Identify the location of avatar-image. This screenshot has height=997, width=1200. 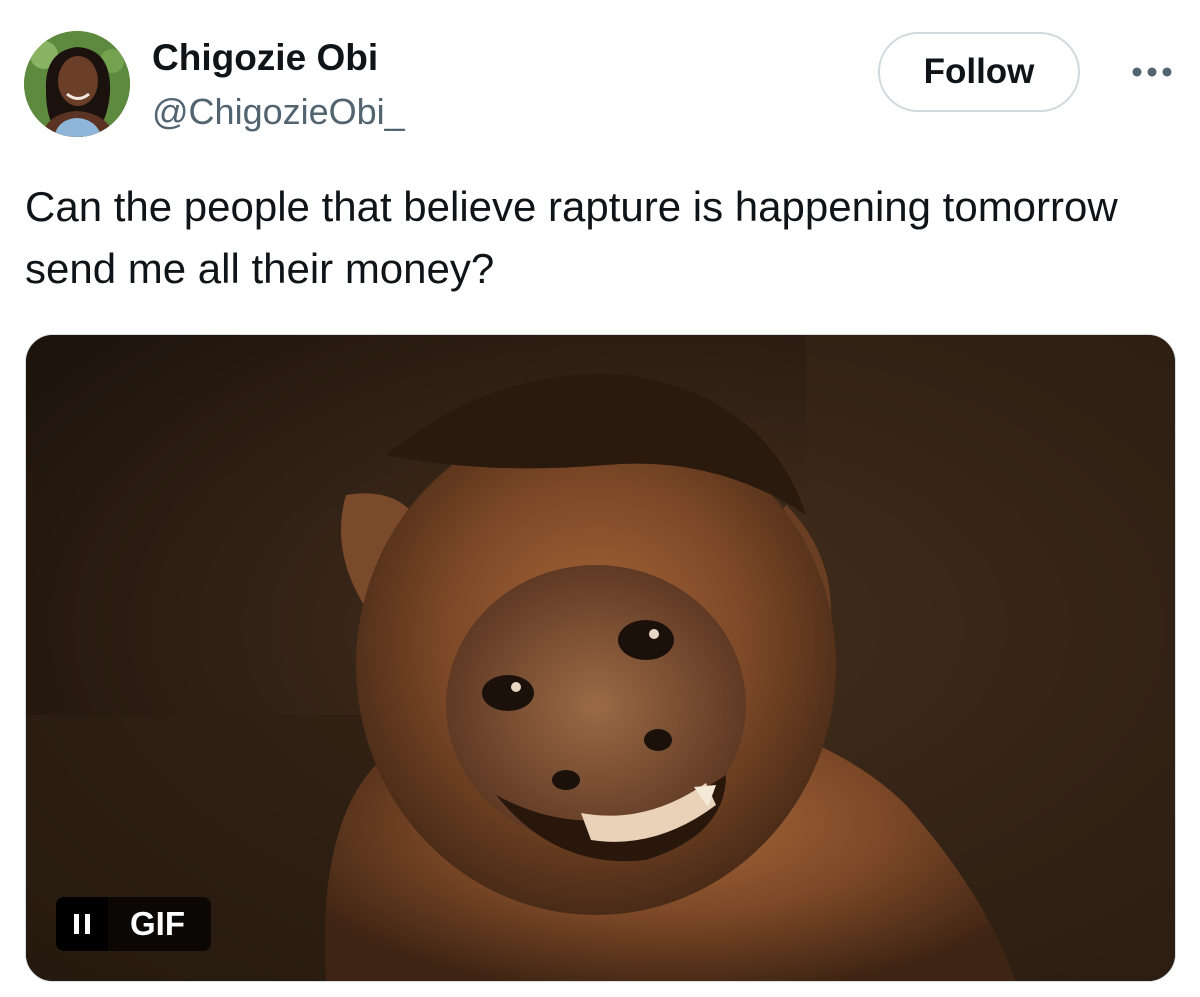
(77, 84).